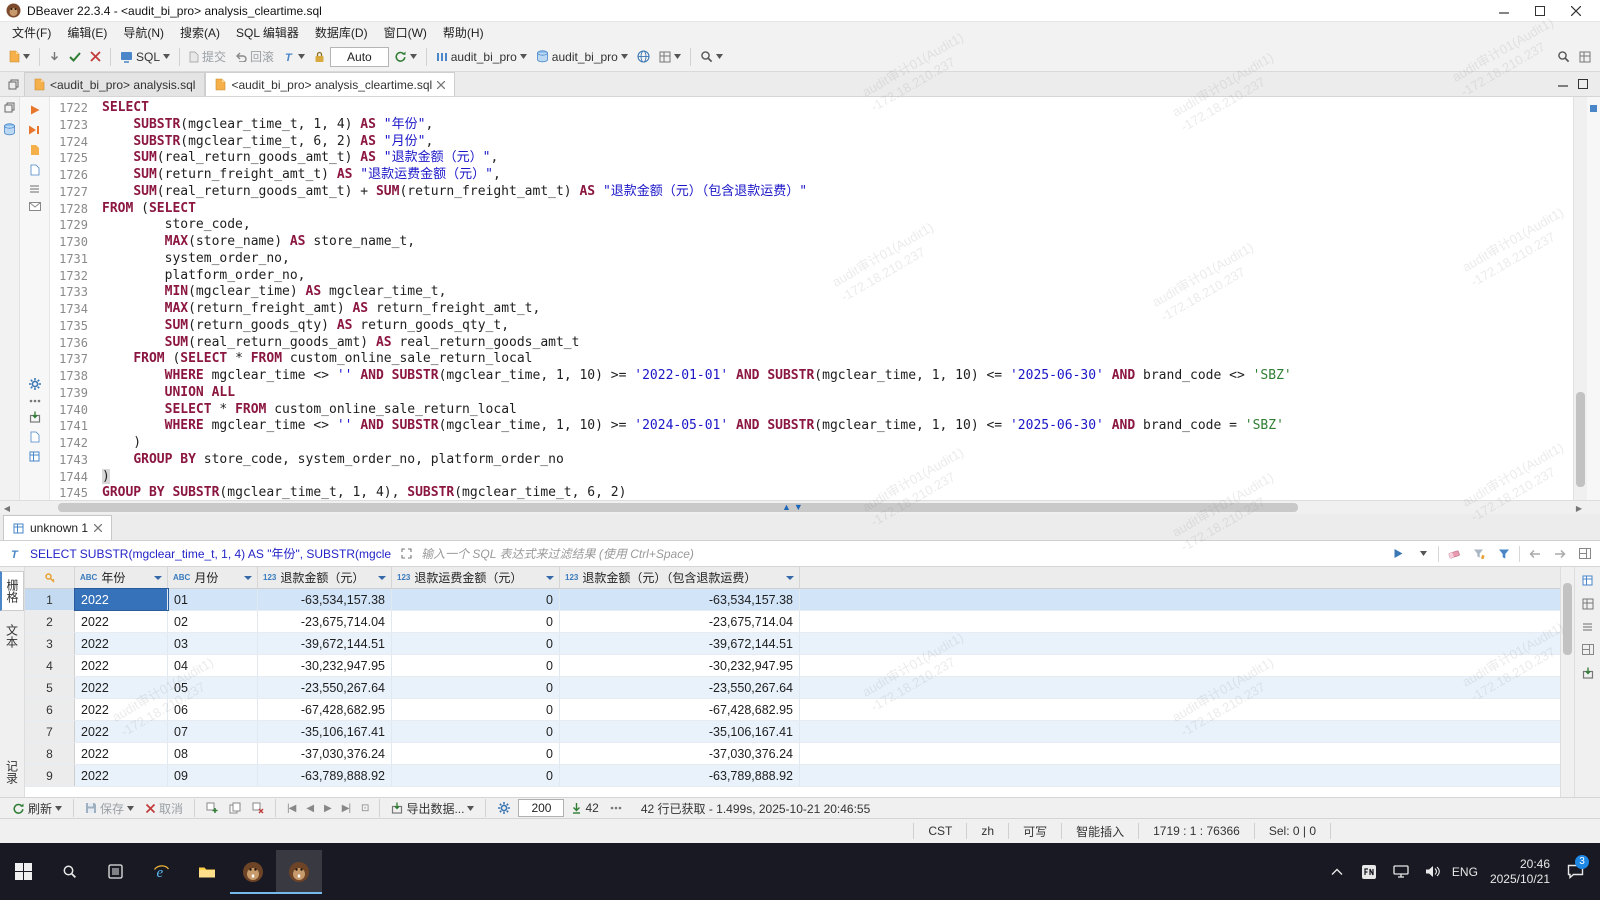 This screenshot has height=900, width=1600. Describe the element at coordinates (711, 56) in the screenshot. I see `search-dropdown` at that location.